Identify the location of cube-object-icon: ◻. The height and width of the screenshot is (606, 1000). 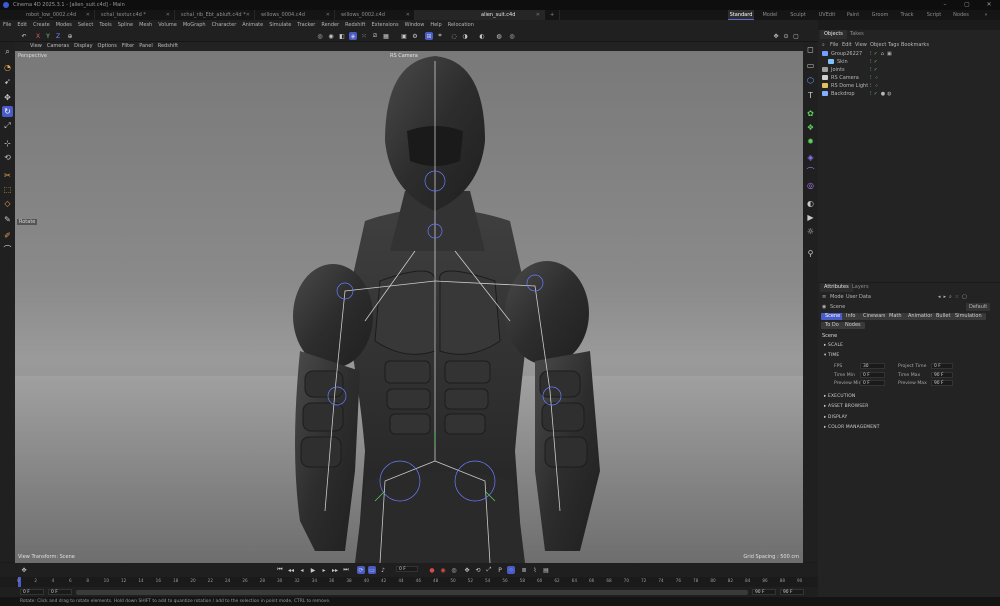
(810, 49).